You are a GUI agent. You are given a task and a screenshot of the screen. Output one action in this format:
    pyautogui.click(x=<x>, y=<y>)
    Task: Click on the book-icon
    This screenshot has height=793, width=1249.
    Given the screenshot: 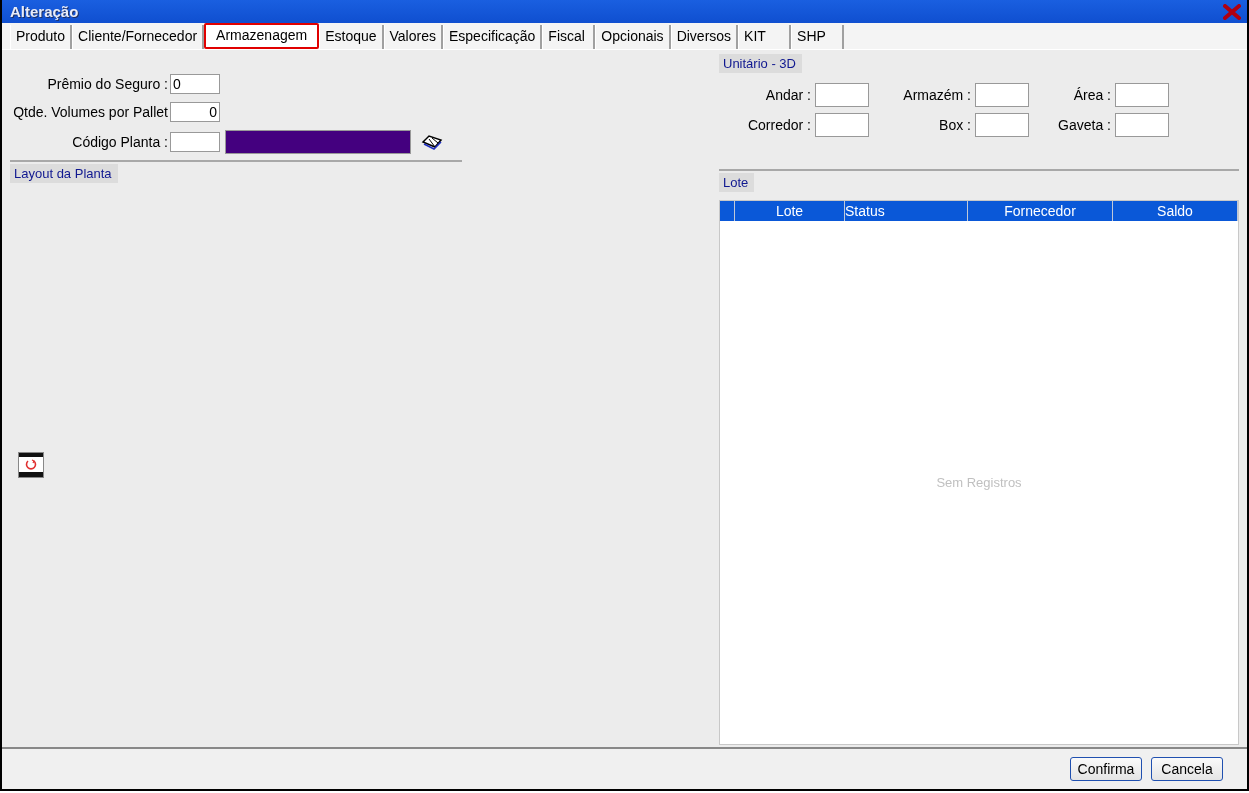 What is the action you would take?
    pyautogui.click(x=432, y=142)
    